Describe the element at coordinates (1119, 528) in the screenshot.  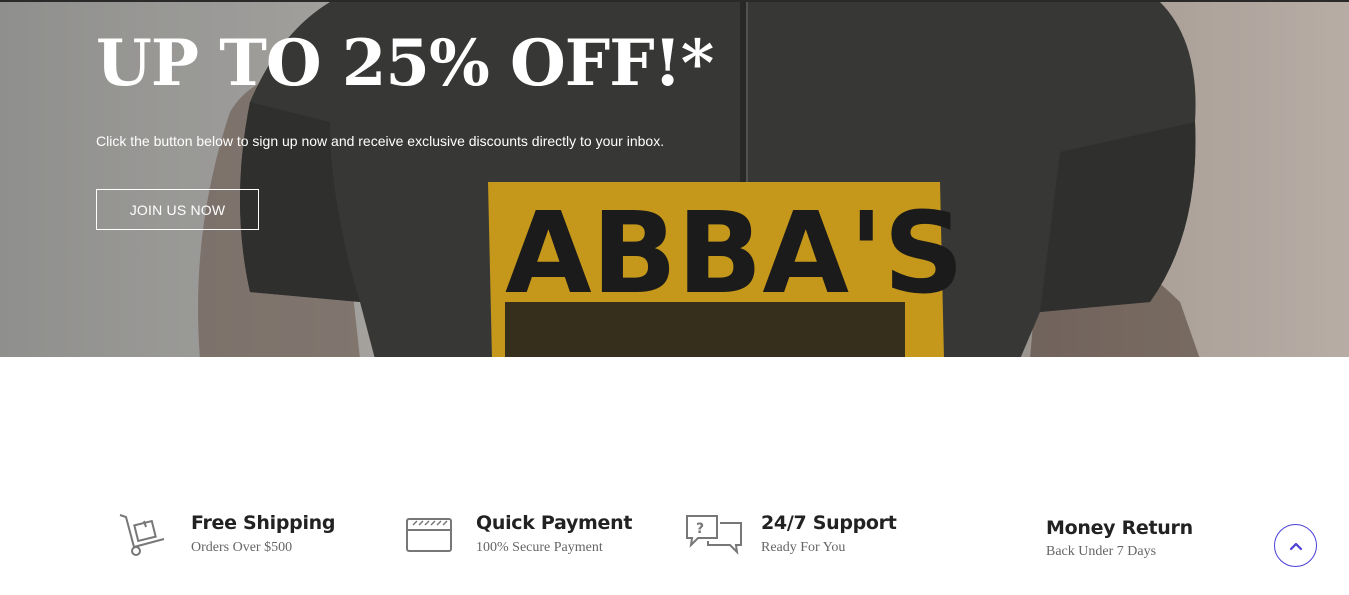
I see `feature-title: Money Return` at that location.